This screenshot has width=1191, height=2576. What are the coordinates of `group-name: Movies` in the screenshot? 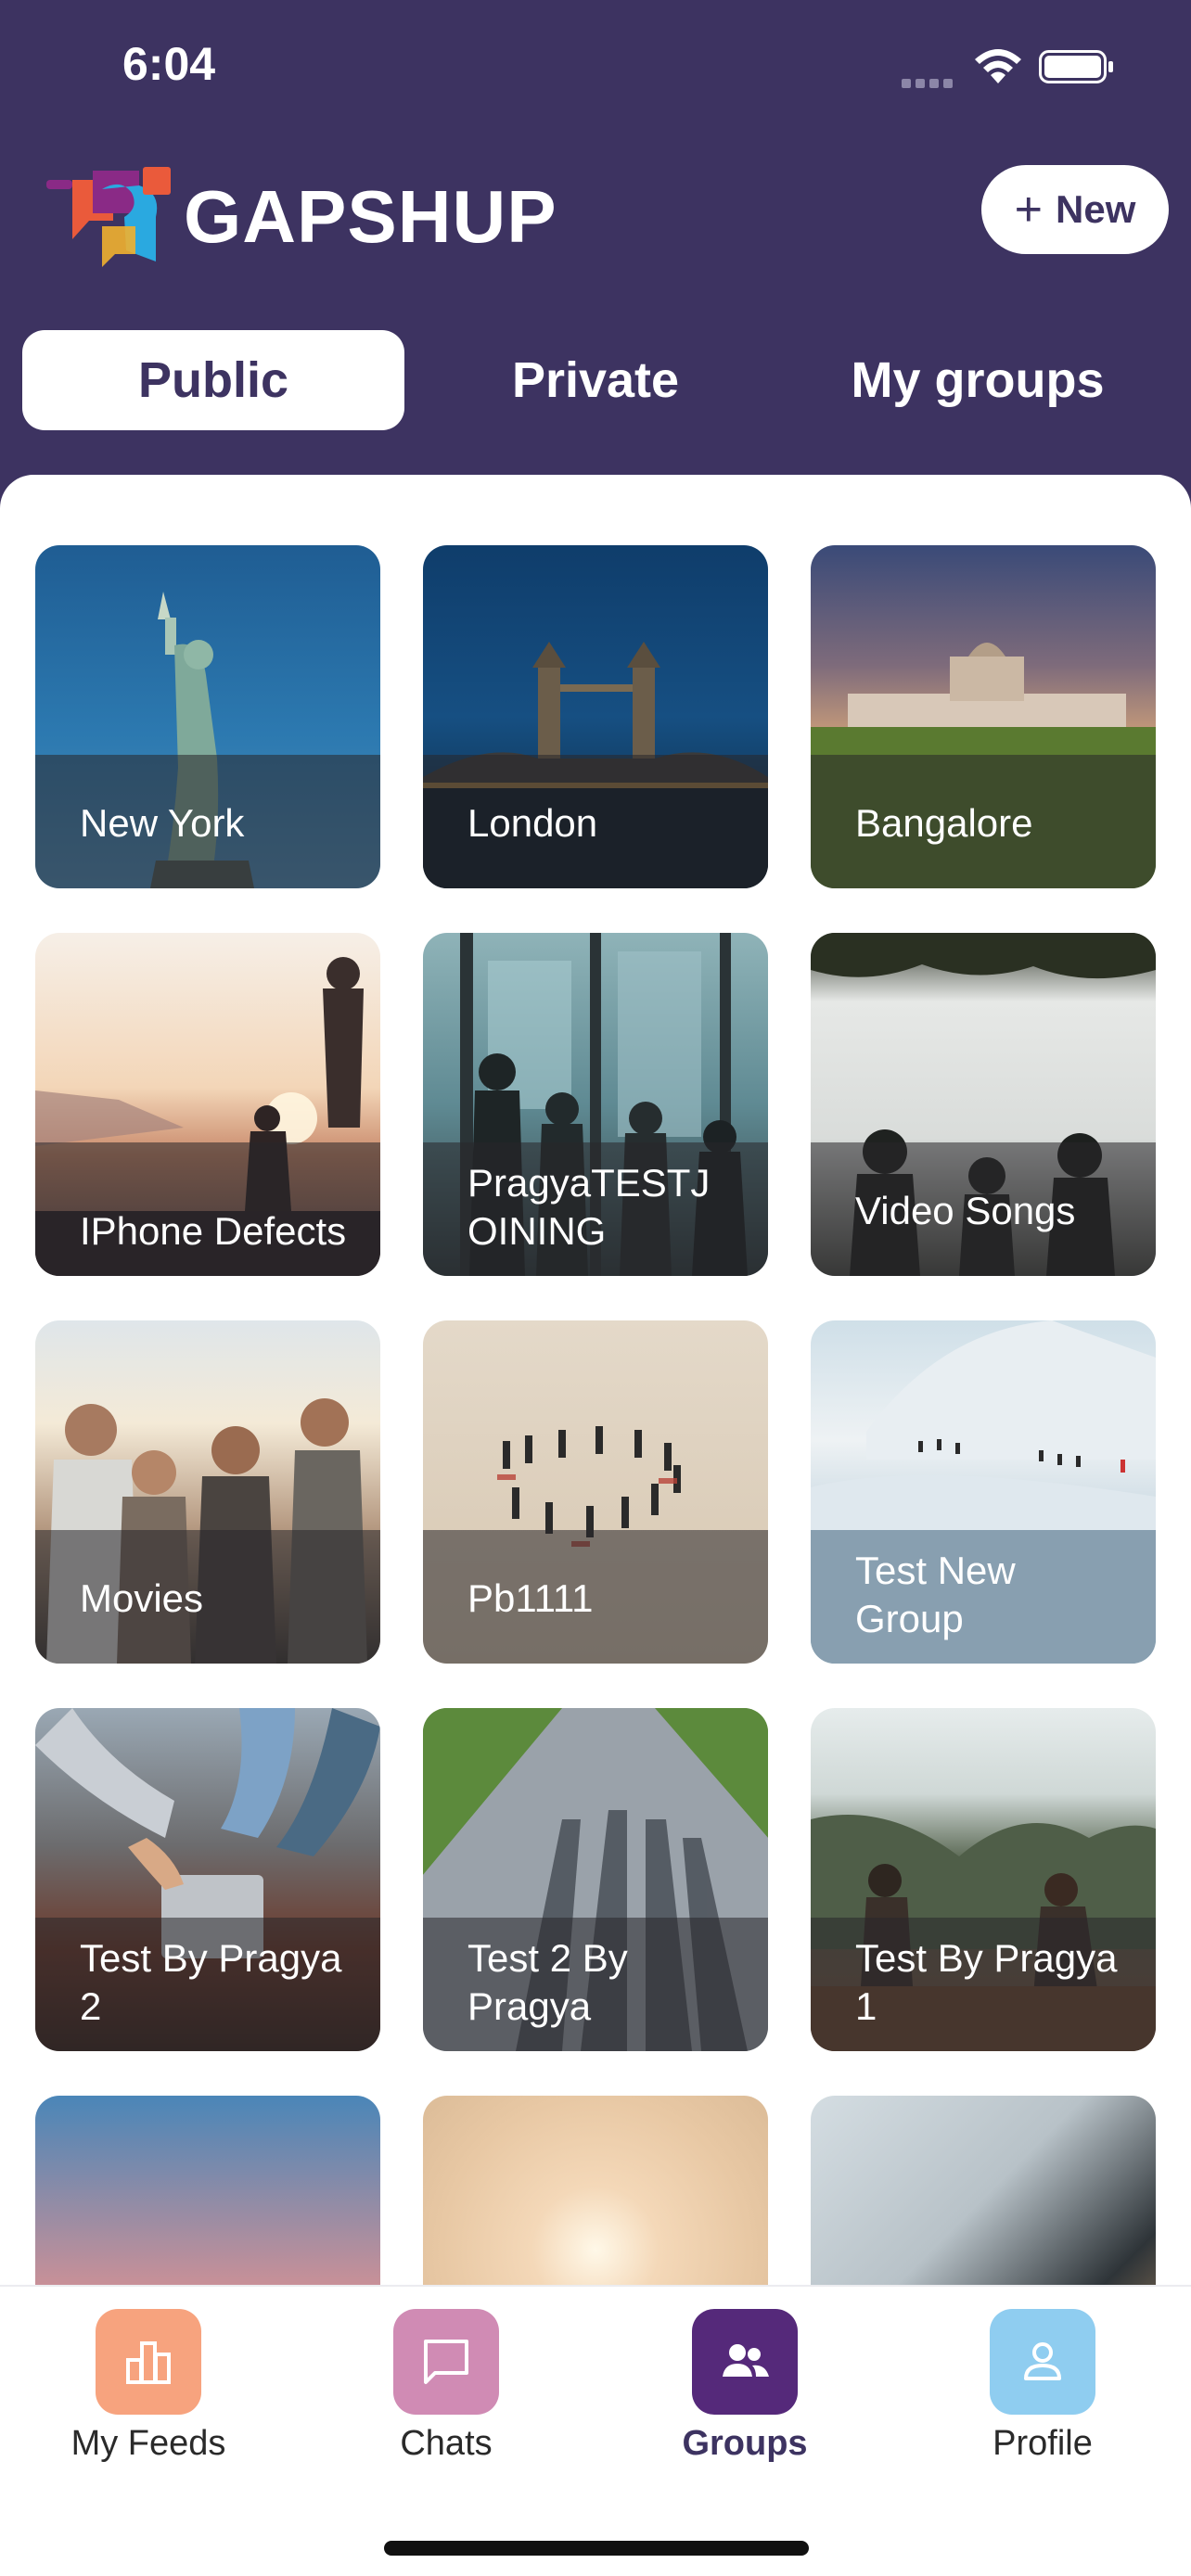 It's located at (142, 1598).